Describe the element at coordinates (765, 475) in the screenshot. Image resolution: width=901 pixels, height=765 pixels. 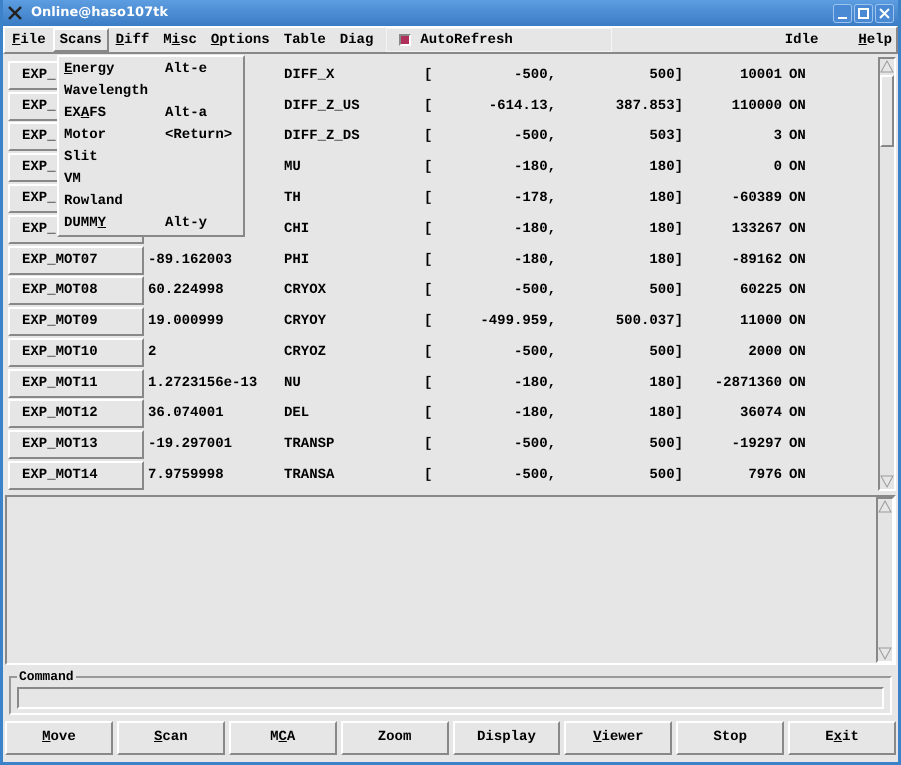
I see `step-count: 7976` at that location.